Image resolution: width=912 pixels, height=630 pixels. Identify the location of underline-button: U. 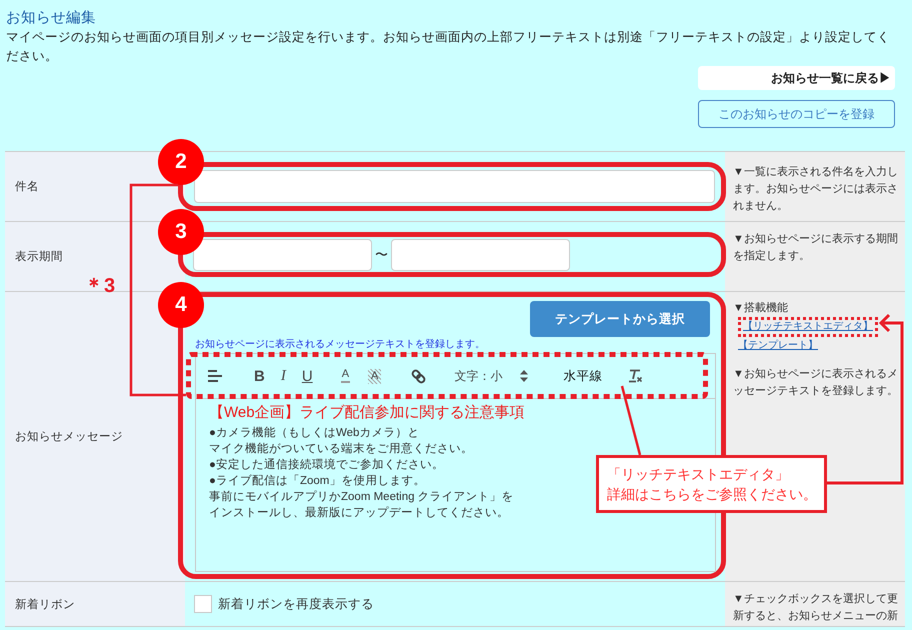
(307, 376).